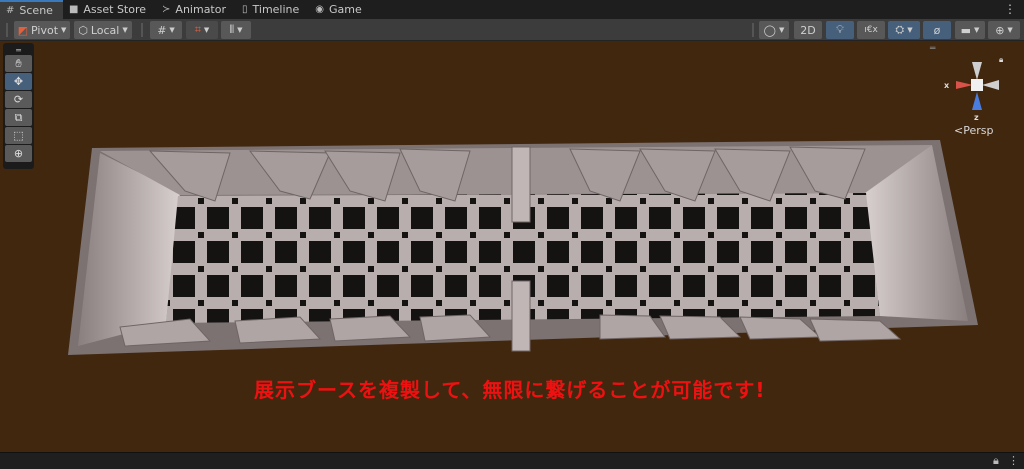  I want to click on projection-label: Persp, so click(978, 130).